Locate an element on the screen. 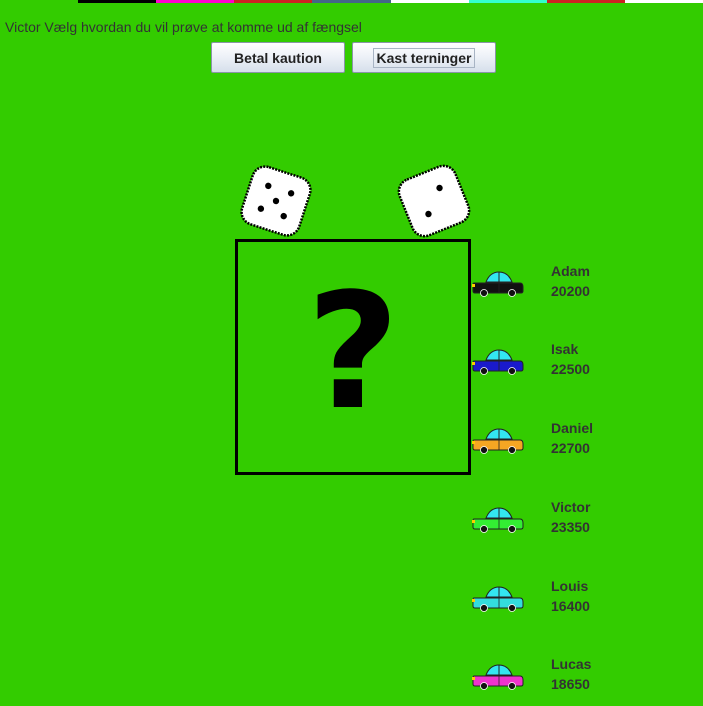  player-entry: Louis 16400 is located at coordinates (552, 603).